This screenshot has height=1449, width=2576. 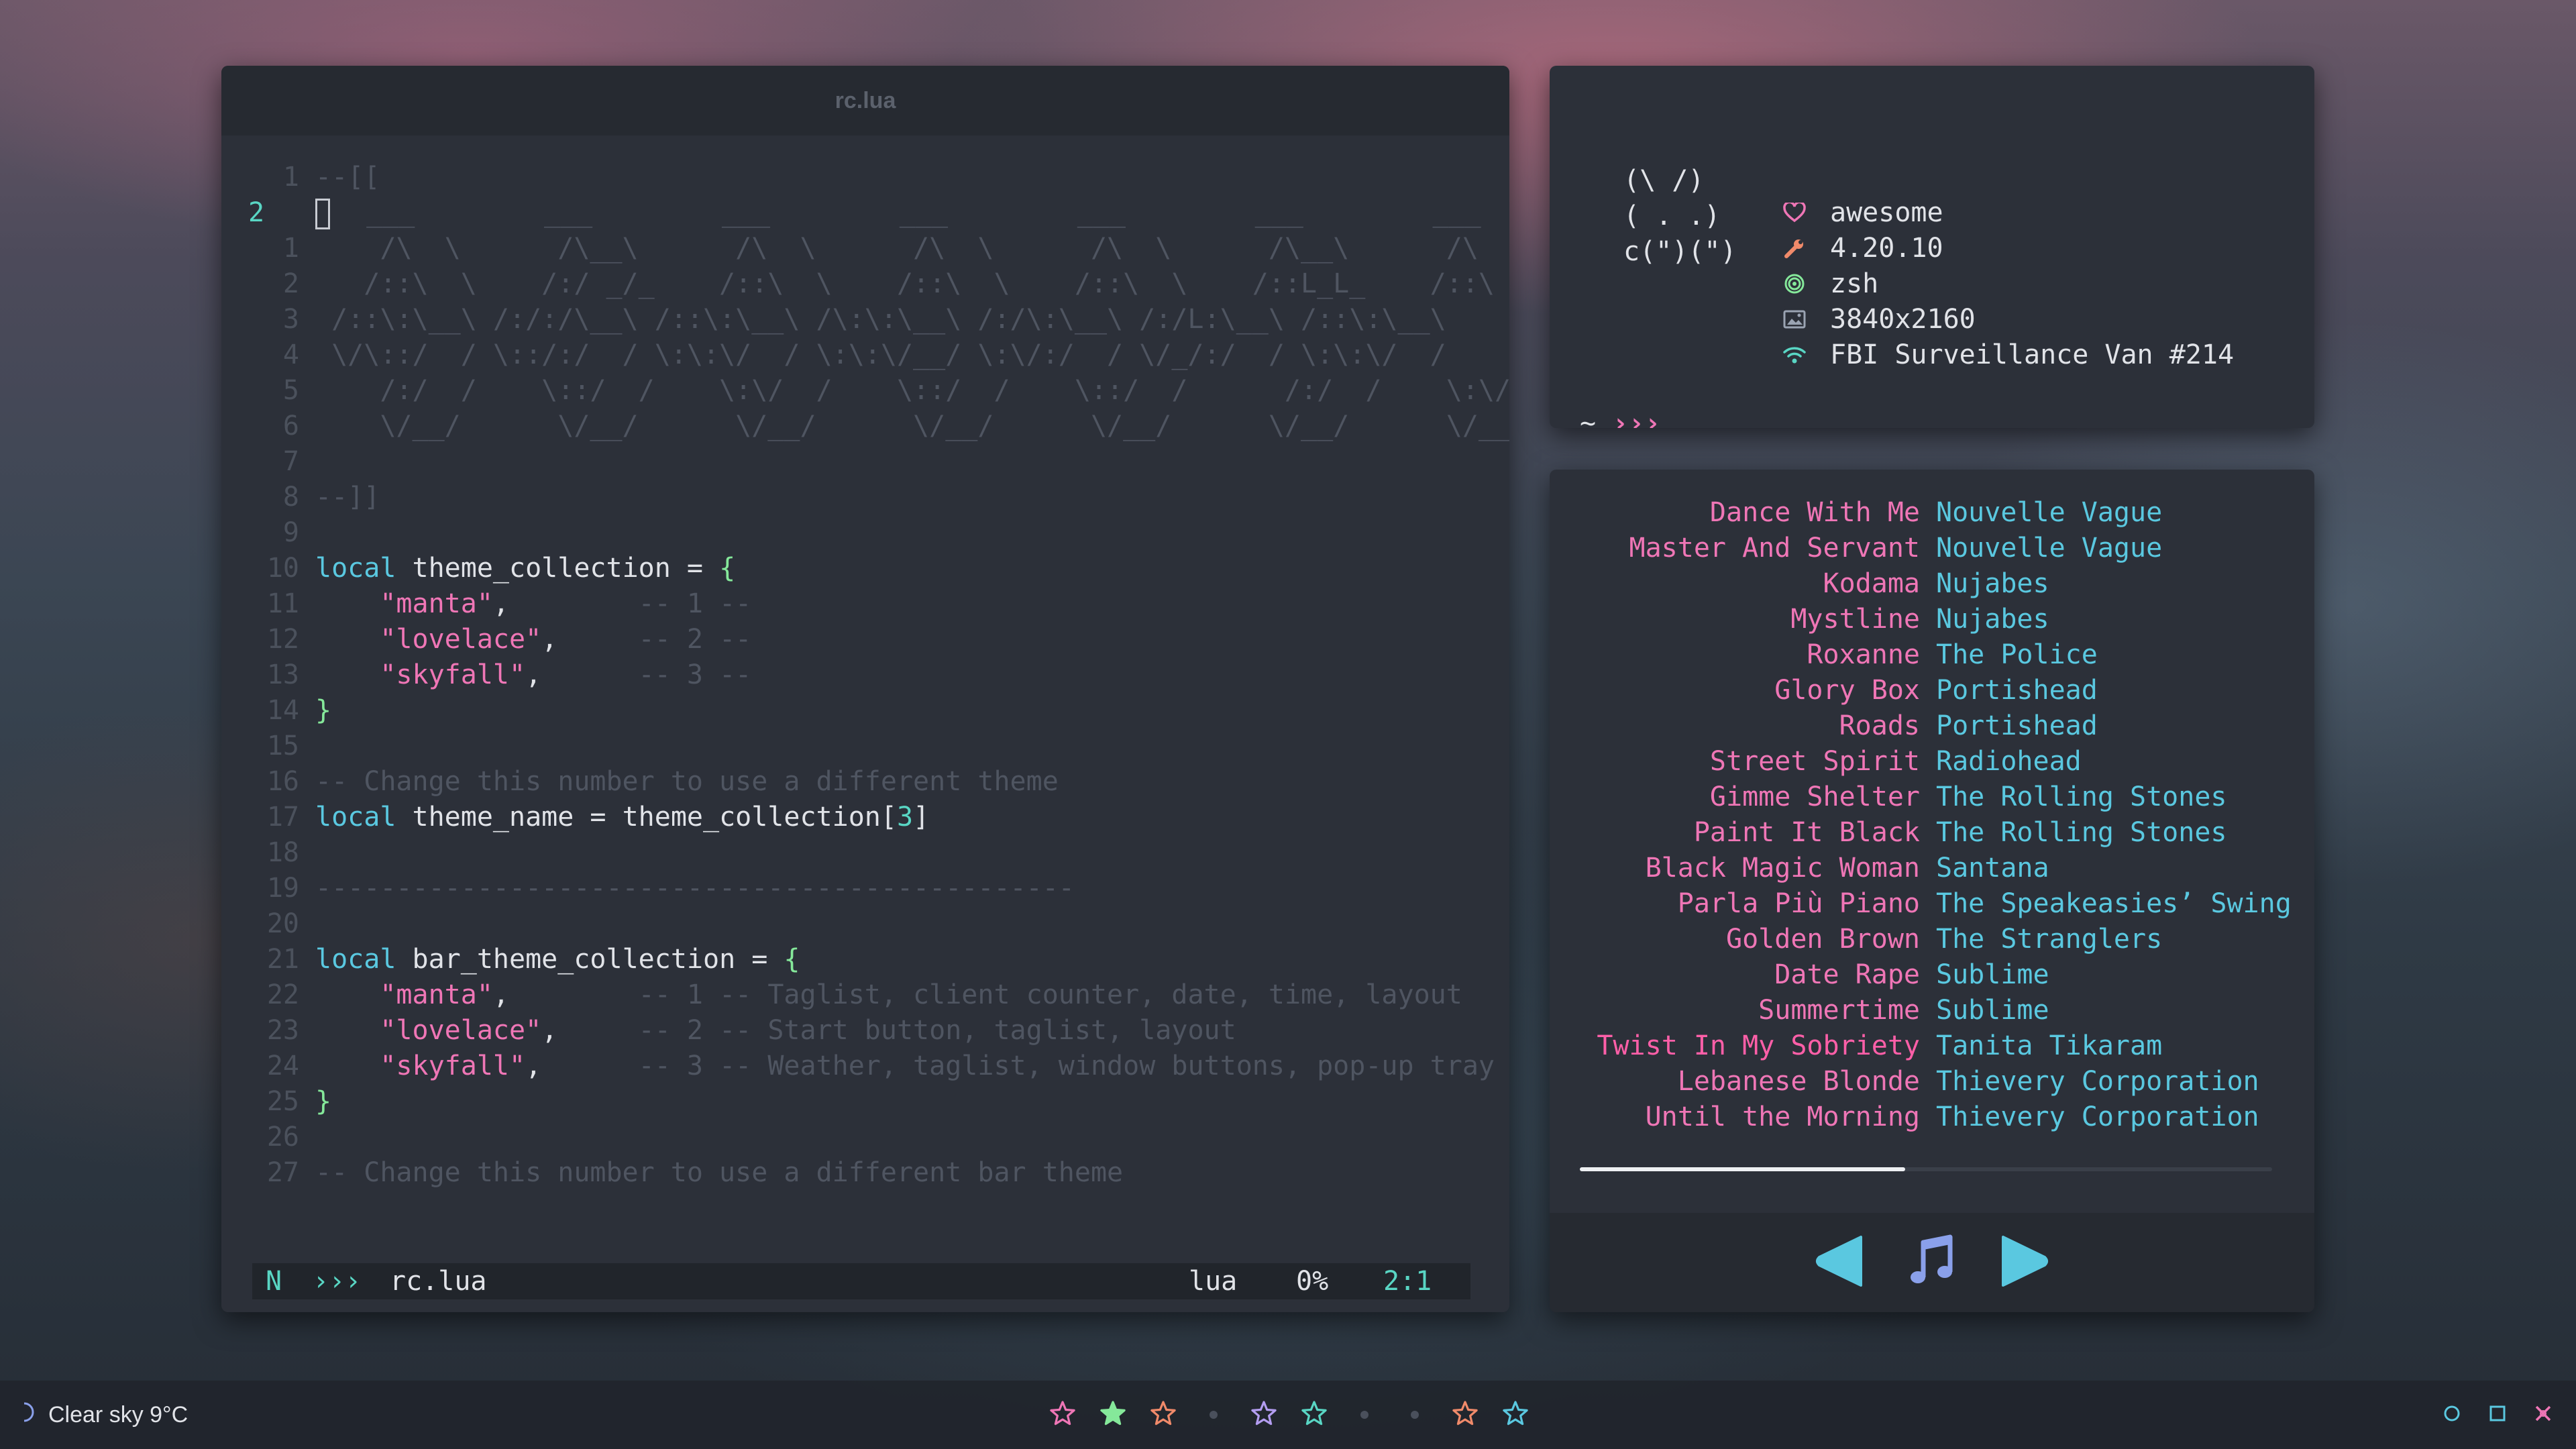 I want to click on playlist-item: Black Magic Woman Santana, so click(x=1932, y=868).